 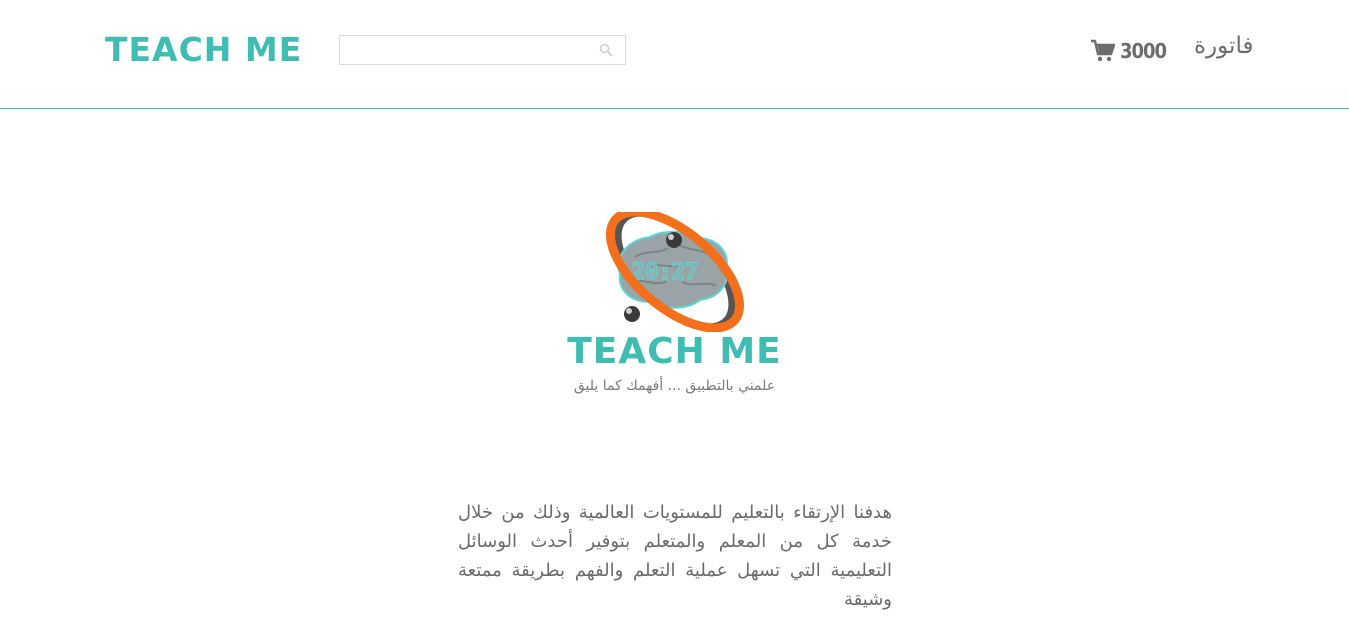 I want to click on clock-digits: 20:27, so click(x=665, y=272).